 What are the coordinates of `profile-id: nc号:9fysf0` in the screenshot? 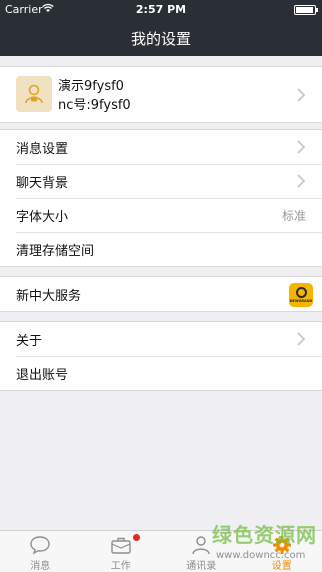 It's located at (94, 105).